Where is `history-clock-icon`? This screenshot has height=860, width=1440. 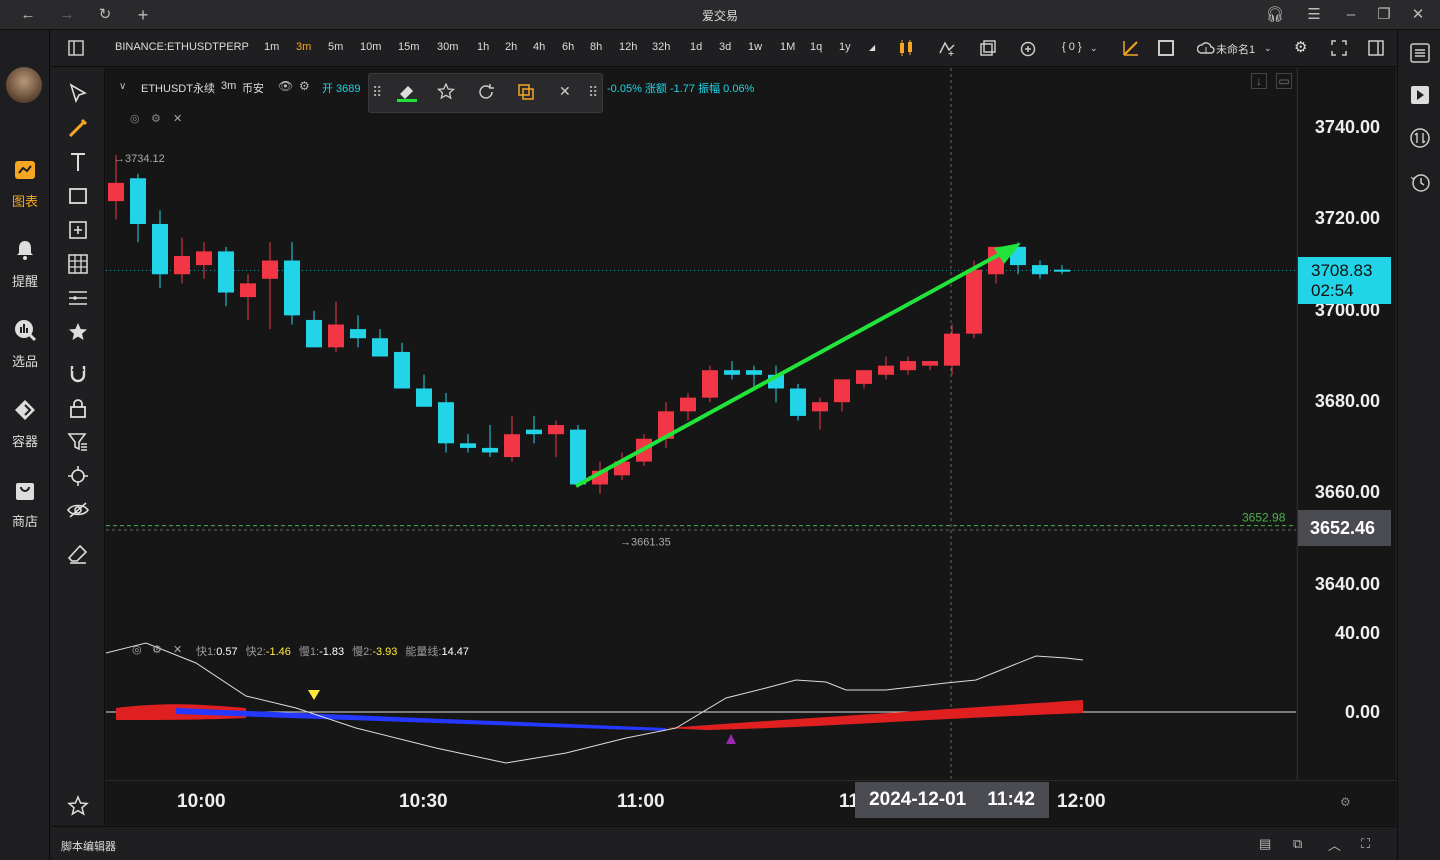 history-clock-icon is located at coordinates (1420, 182).